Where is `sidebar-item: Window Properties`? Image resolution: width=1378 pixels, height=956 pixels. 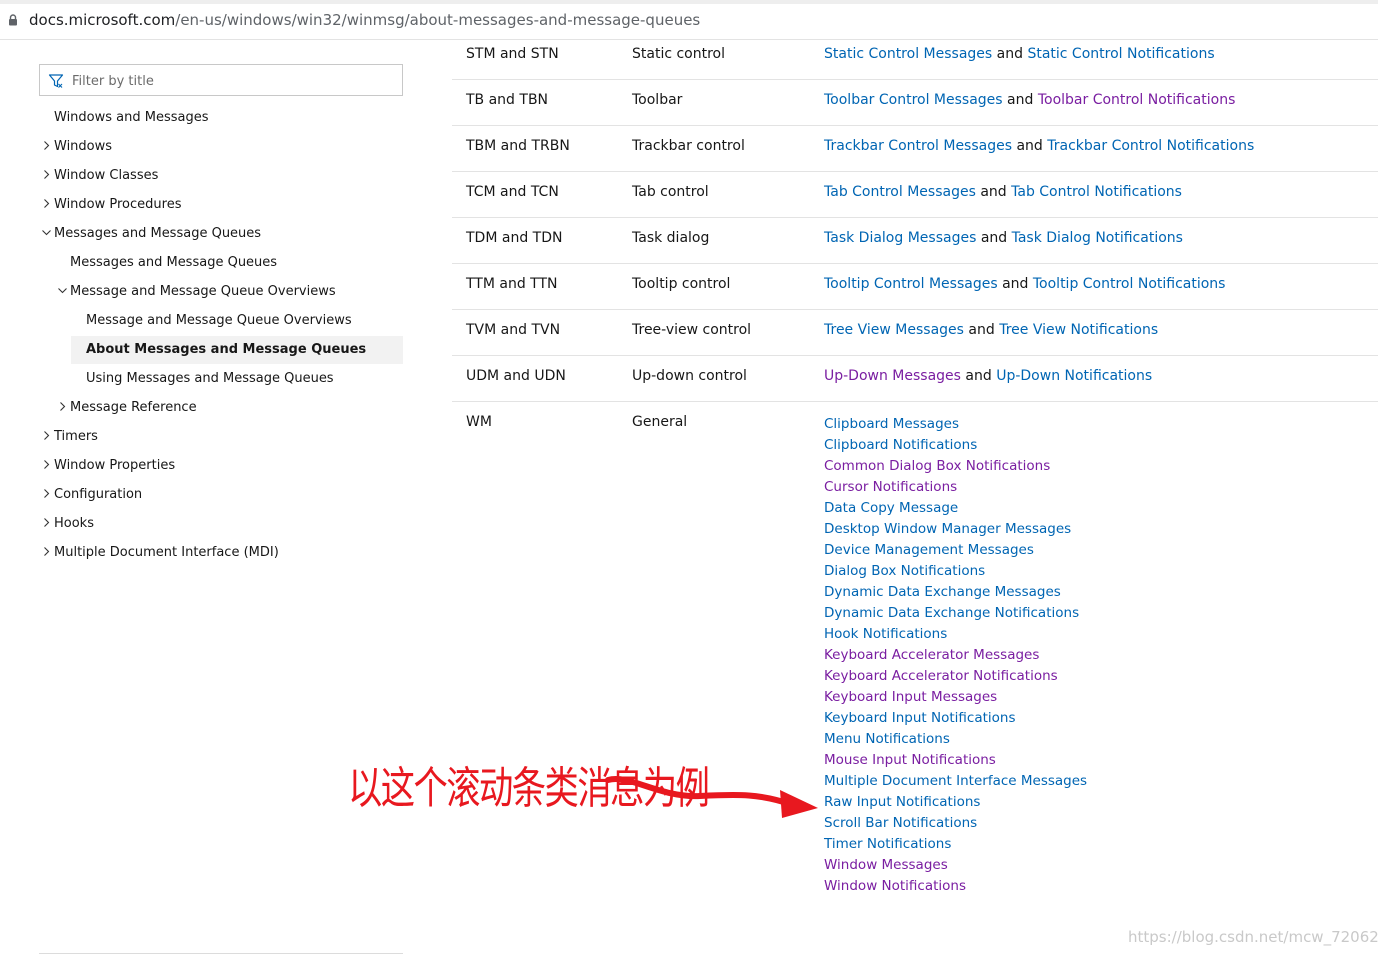 sidebar-item: Window Properties is located at coordinates (108, 466).